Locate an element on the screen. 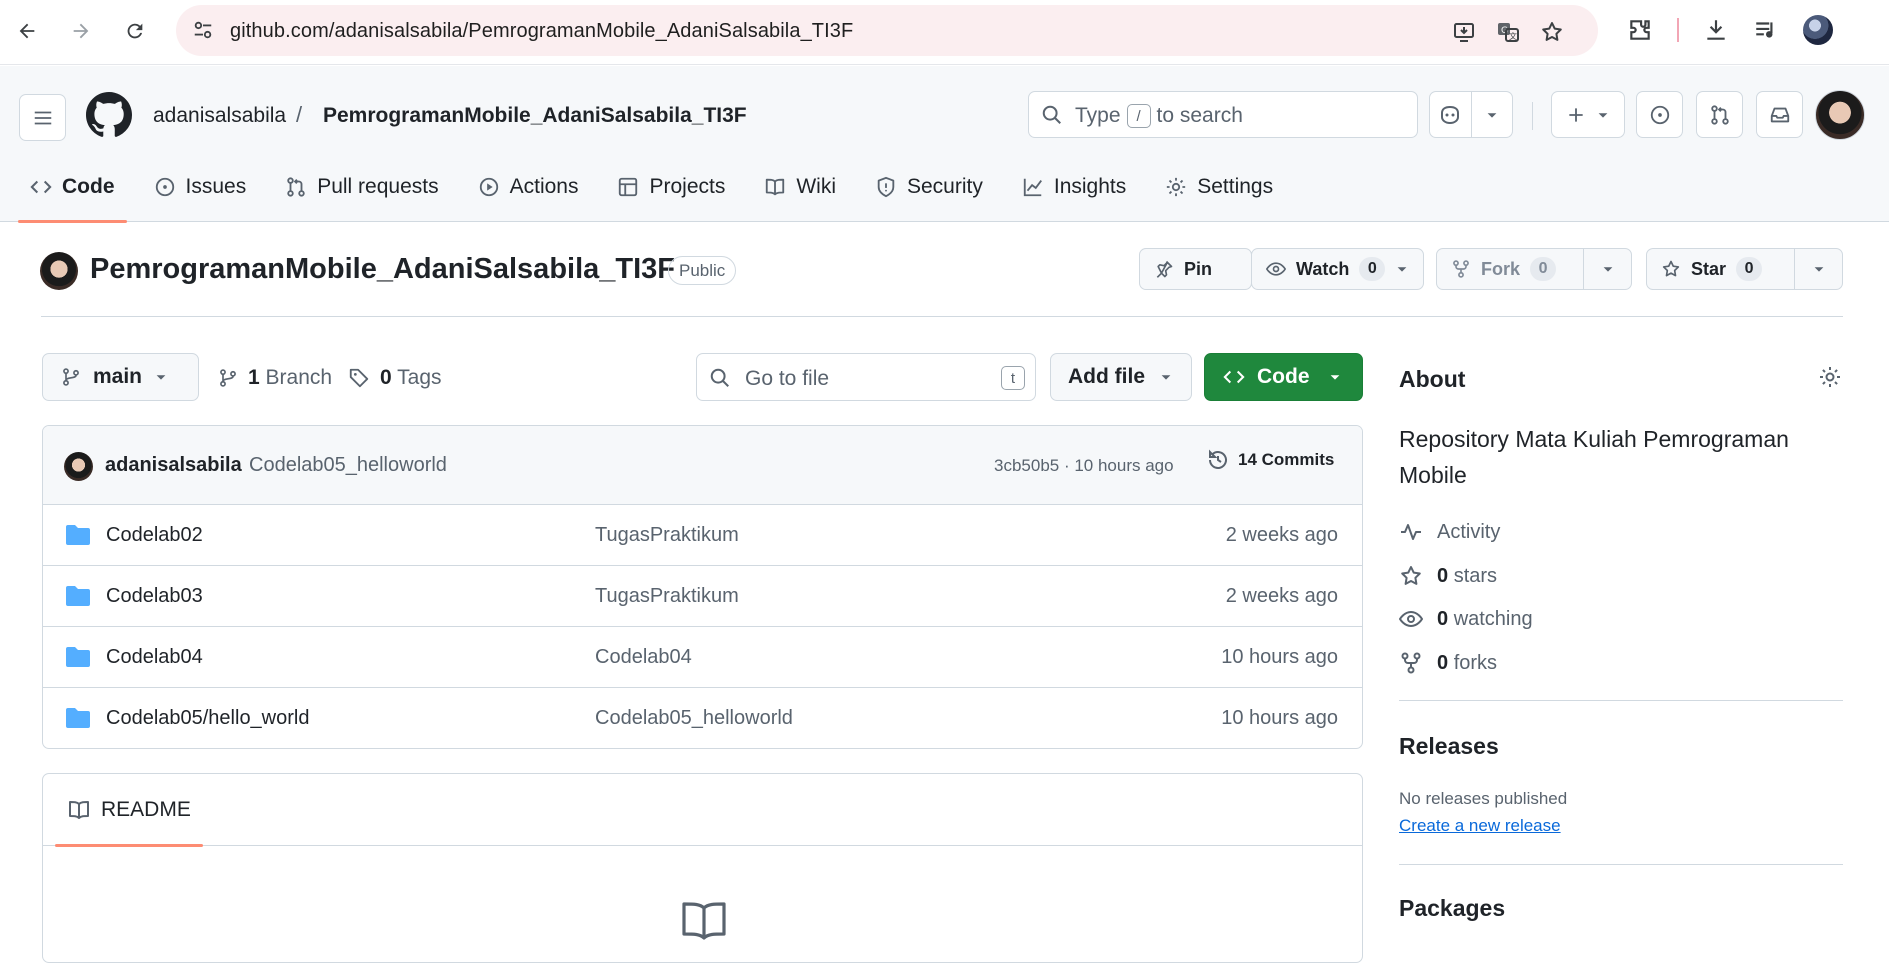  menu-button is located at coordinates (42, 117).